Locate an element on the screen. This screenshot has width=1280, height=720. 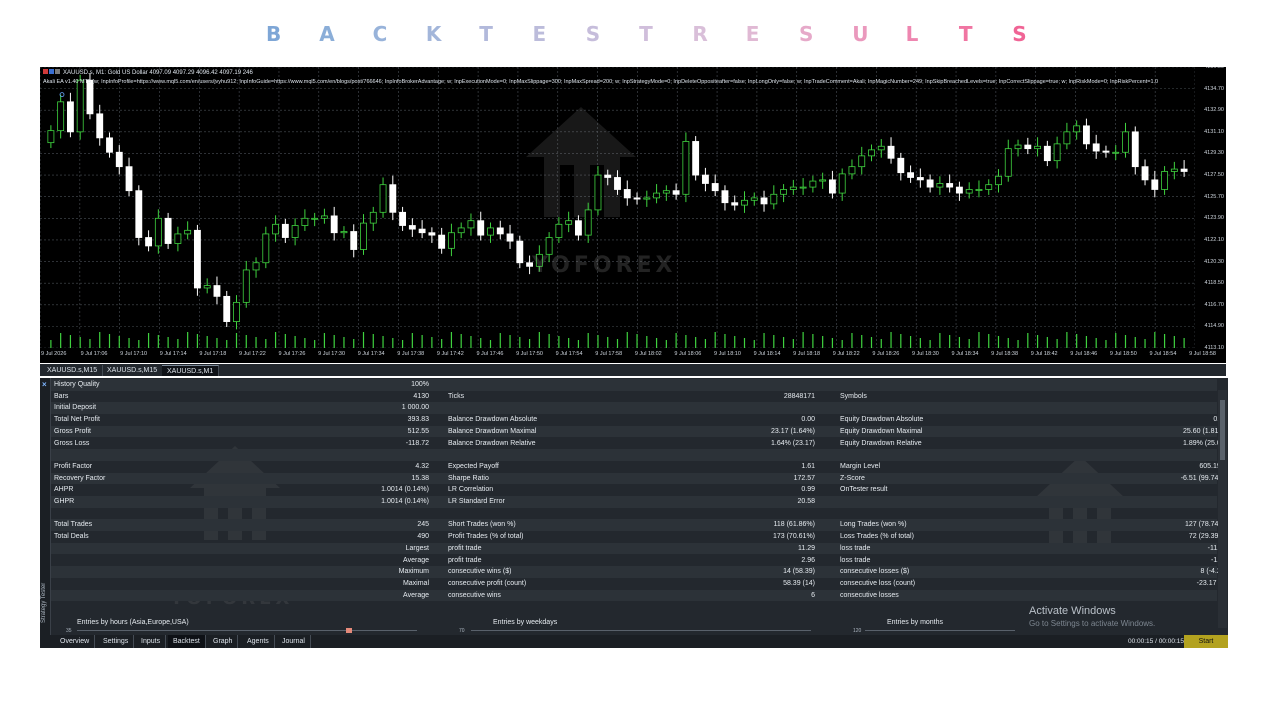
metric-value: Maximum is located at coordinates (413, 572).